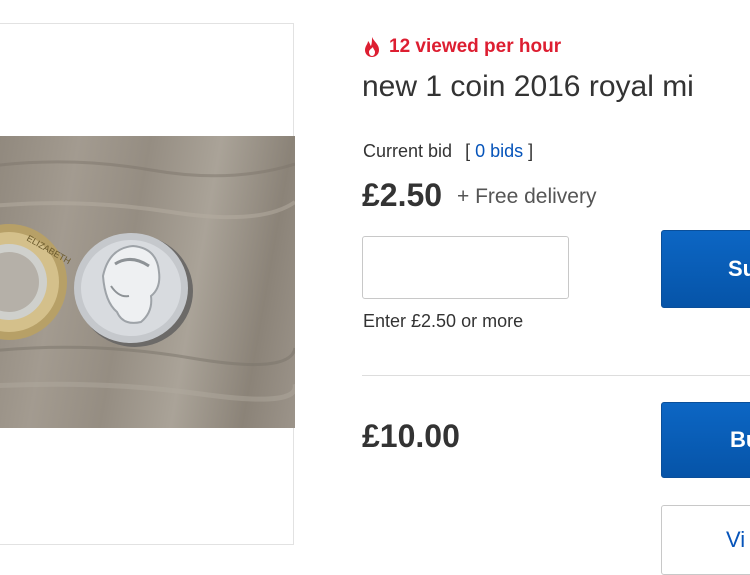 The image size is (750, 575). Describe the element at coordinates (528, 86) in the screenshot. I see `listing-title: new 1 coin 2016 royal mi` at that location.